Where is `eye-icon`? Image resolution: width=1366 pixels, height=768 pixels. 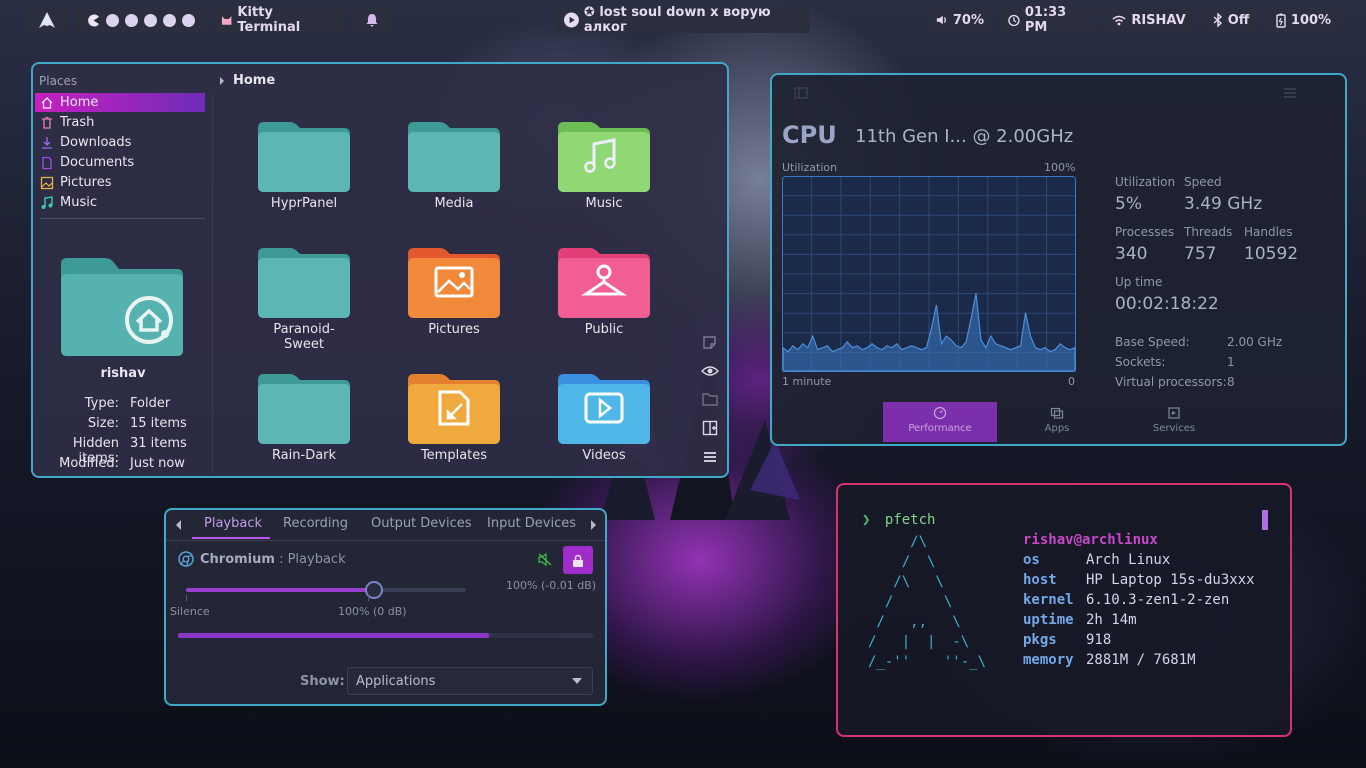 eye-icon is located at coordinates (710, 371).